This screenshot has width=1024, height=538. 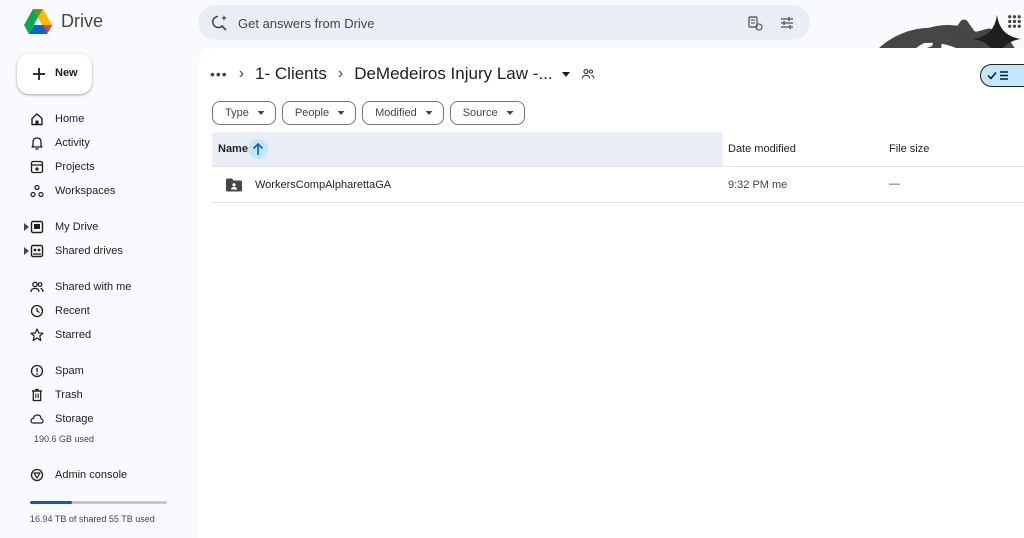 I want to click on sidebar-item-projects: Projects, so click(x=107, y=167).